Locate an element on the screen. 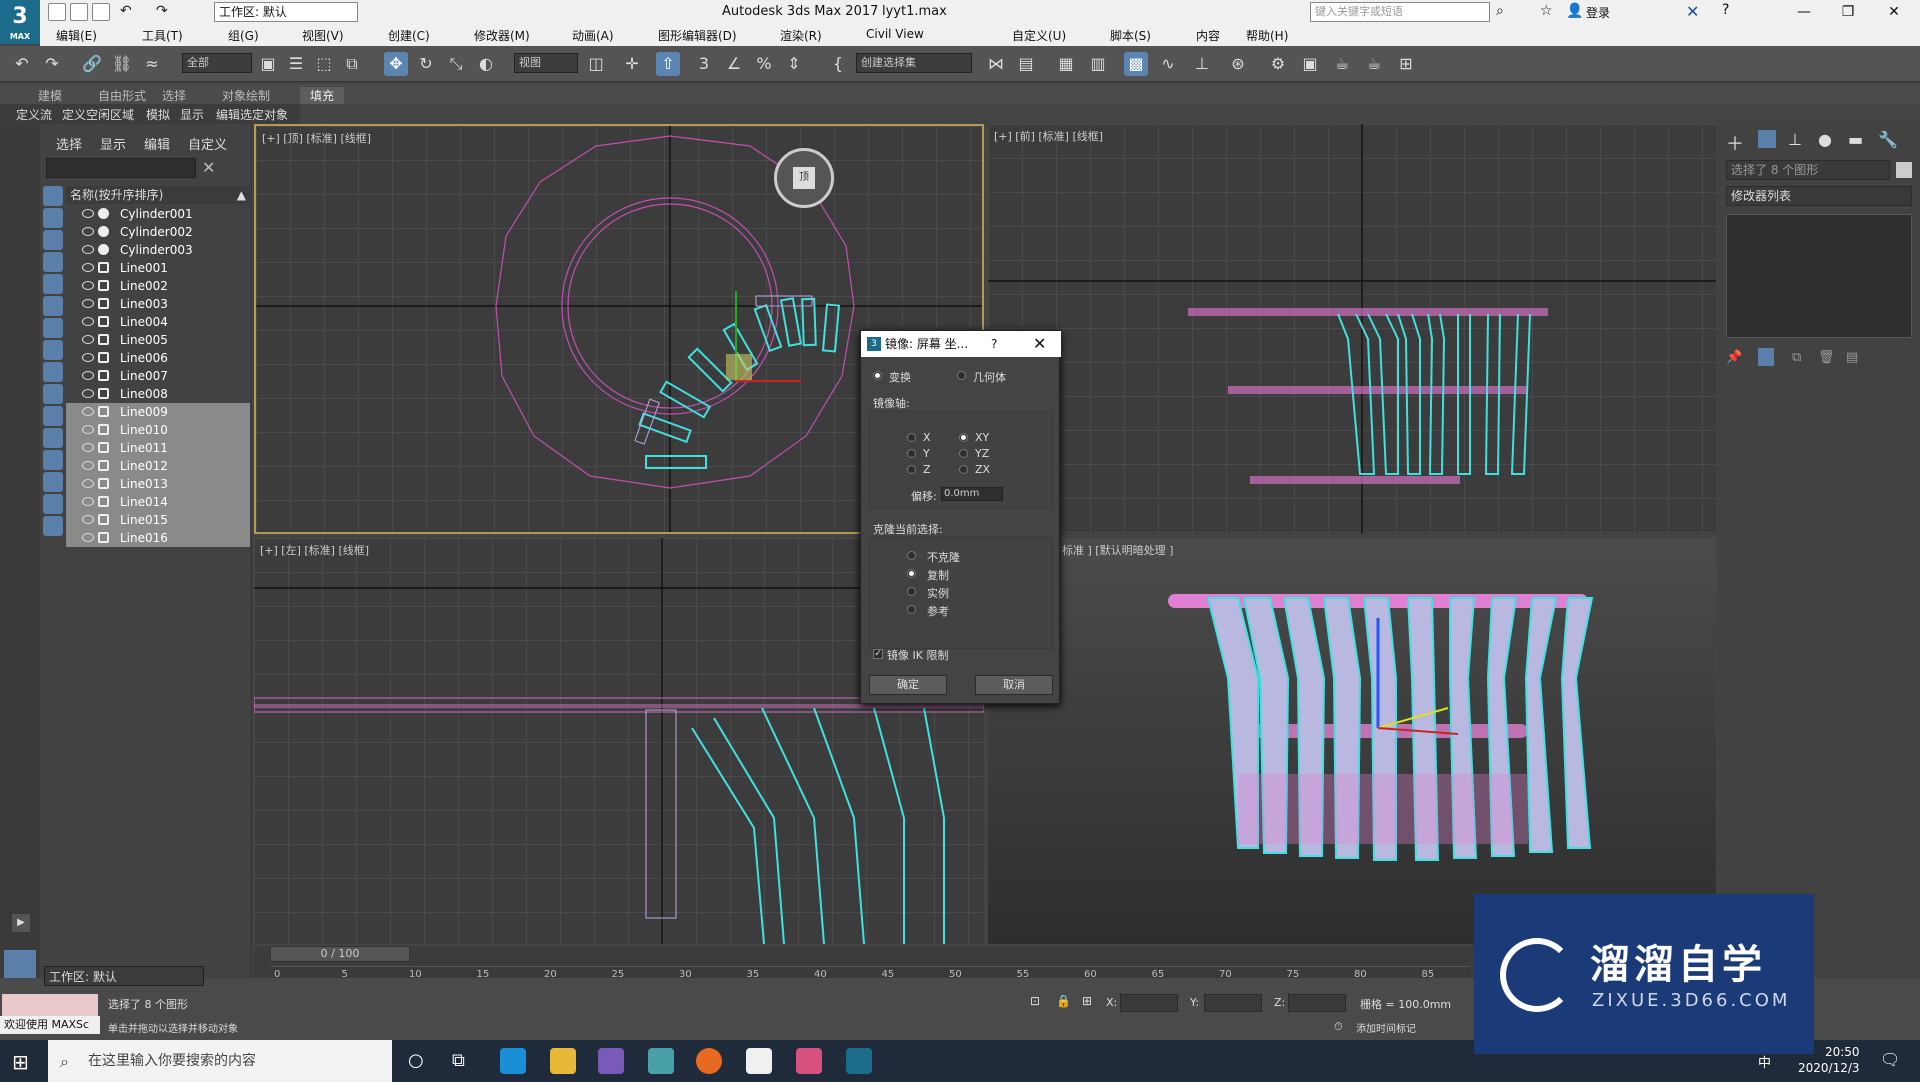 This screenshot has width=1920, height=1082. scene-row: Line009 is located at coordinates (158, 412).